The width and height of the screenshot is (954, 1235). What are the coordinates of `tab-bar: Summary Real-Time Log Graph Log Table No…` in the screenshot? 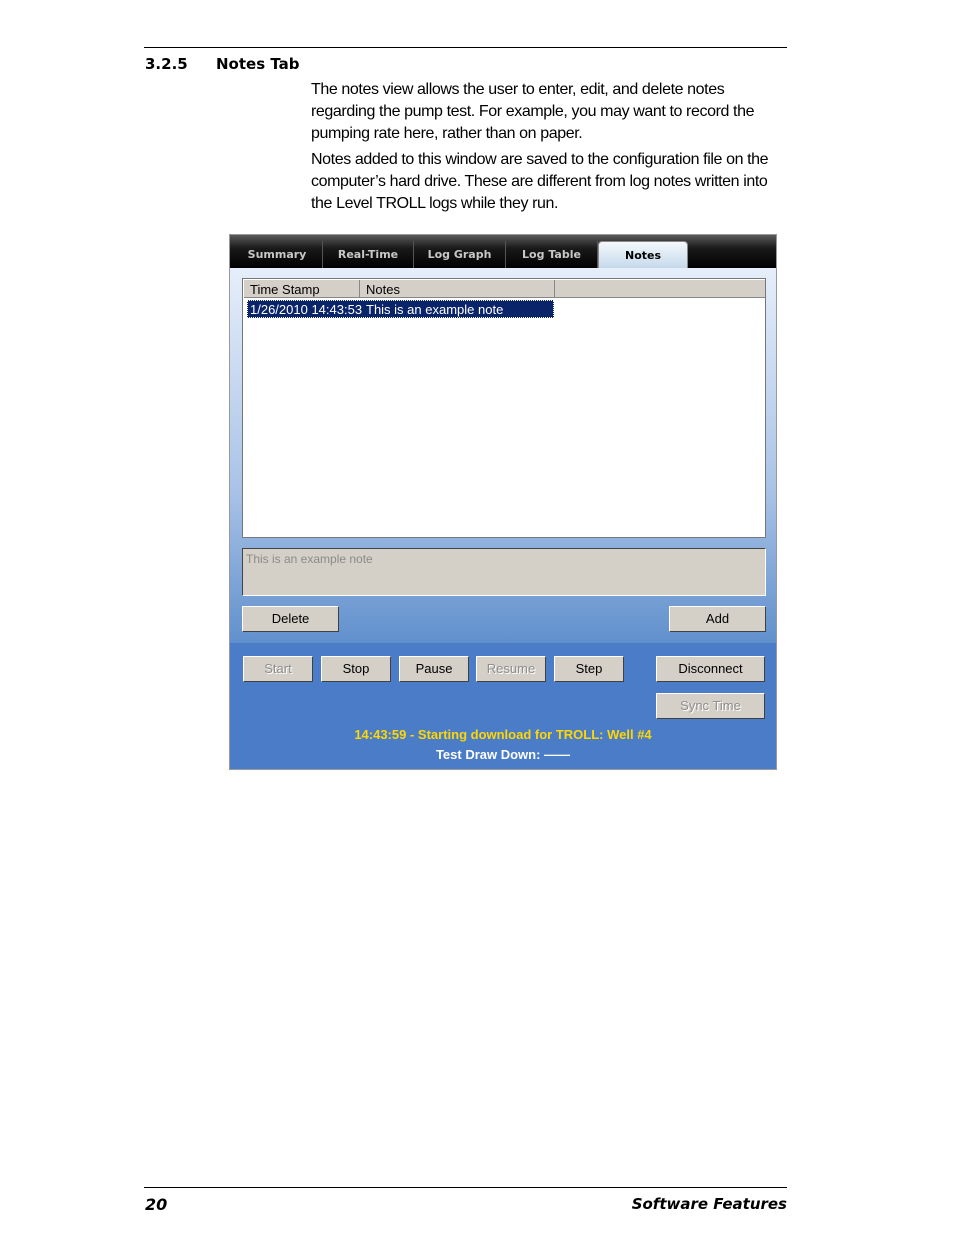 It's located at (503, 252).